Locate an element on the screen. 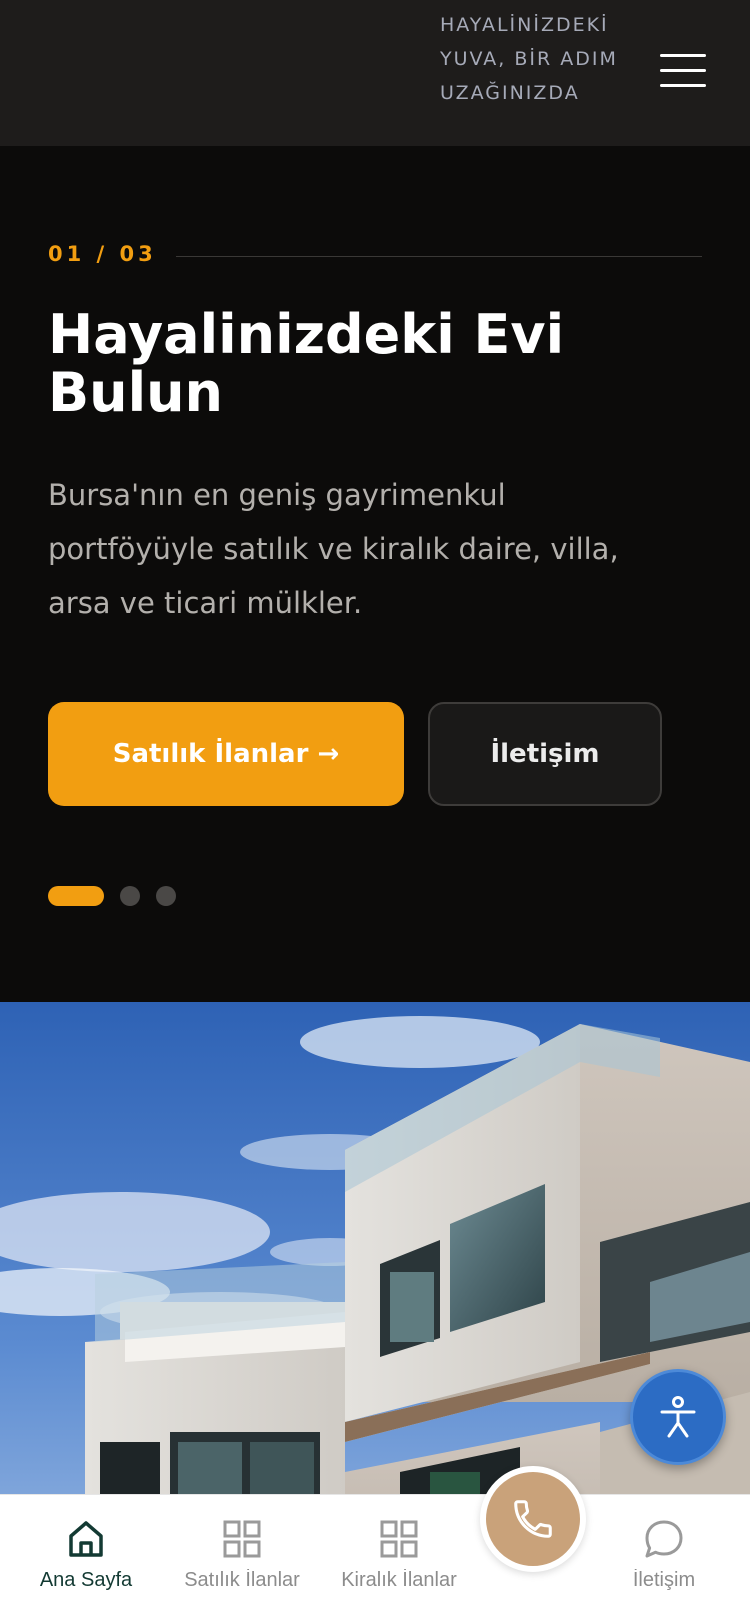 The height and width of the screenshot is (1624, 750). header-tagline: HAYALİNİZDEKİ YUVA, BİR ADIM UZAĞINIZDA is located at coordinates (529, 59).